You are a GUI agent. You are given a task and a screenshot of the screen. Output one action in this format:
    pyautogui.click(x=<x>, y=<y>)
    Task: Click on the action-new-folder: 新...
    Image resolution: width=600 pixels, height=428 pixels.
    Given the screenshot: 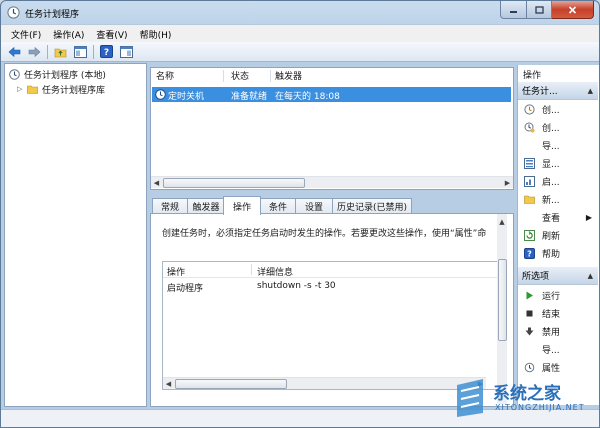 What is the action you would take?
    pyautogui.click(x=558, y=199)
    